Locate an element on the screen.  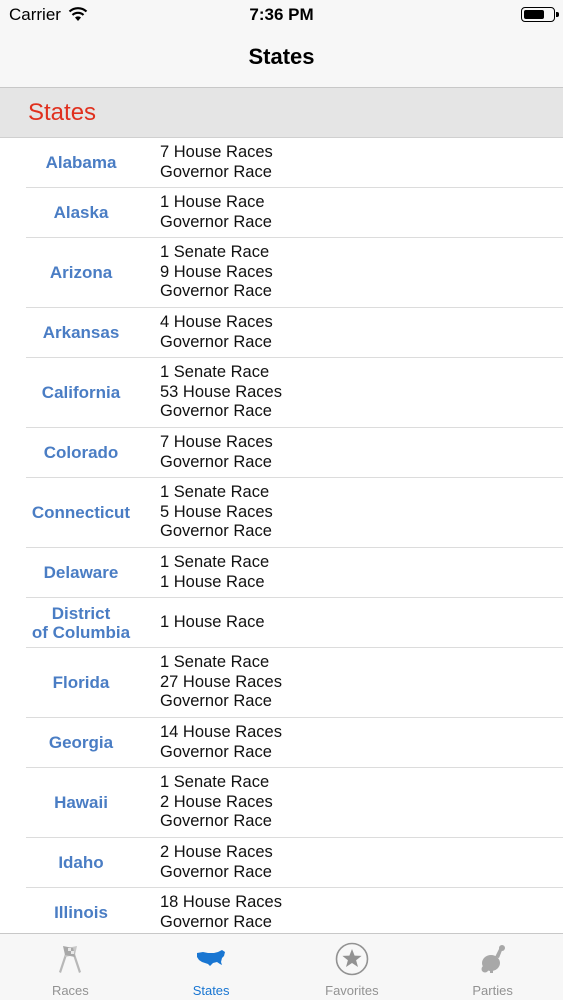
checkered-flags-icon is located at coordinates (70, 959).